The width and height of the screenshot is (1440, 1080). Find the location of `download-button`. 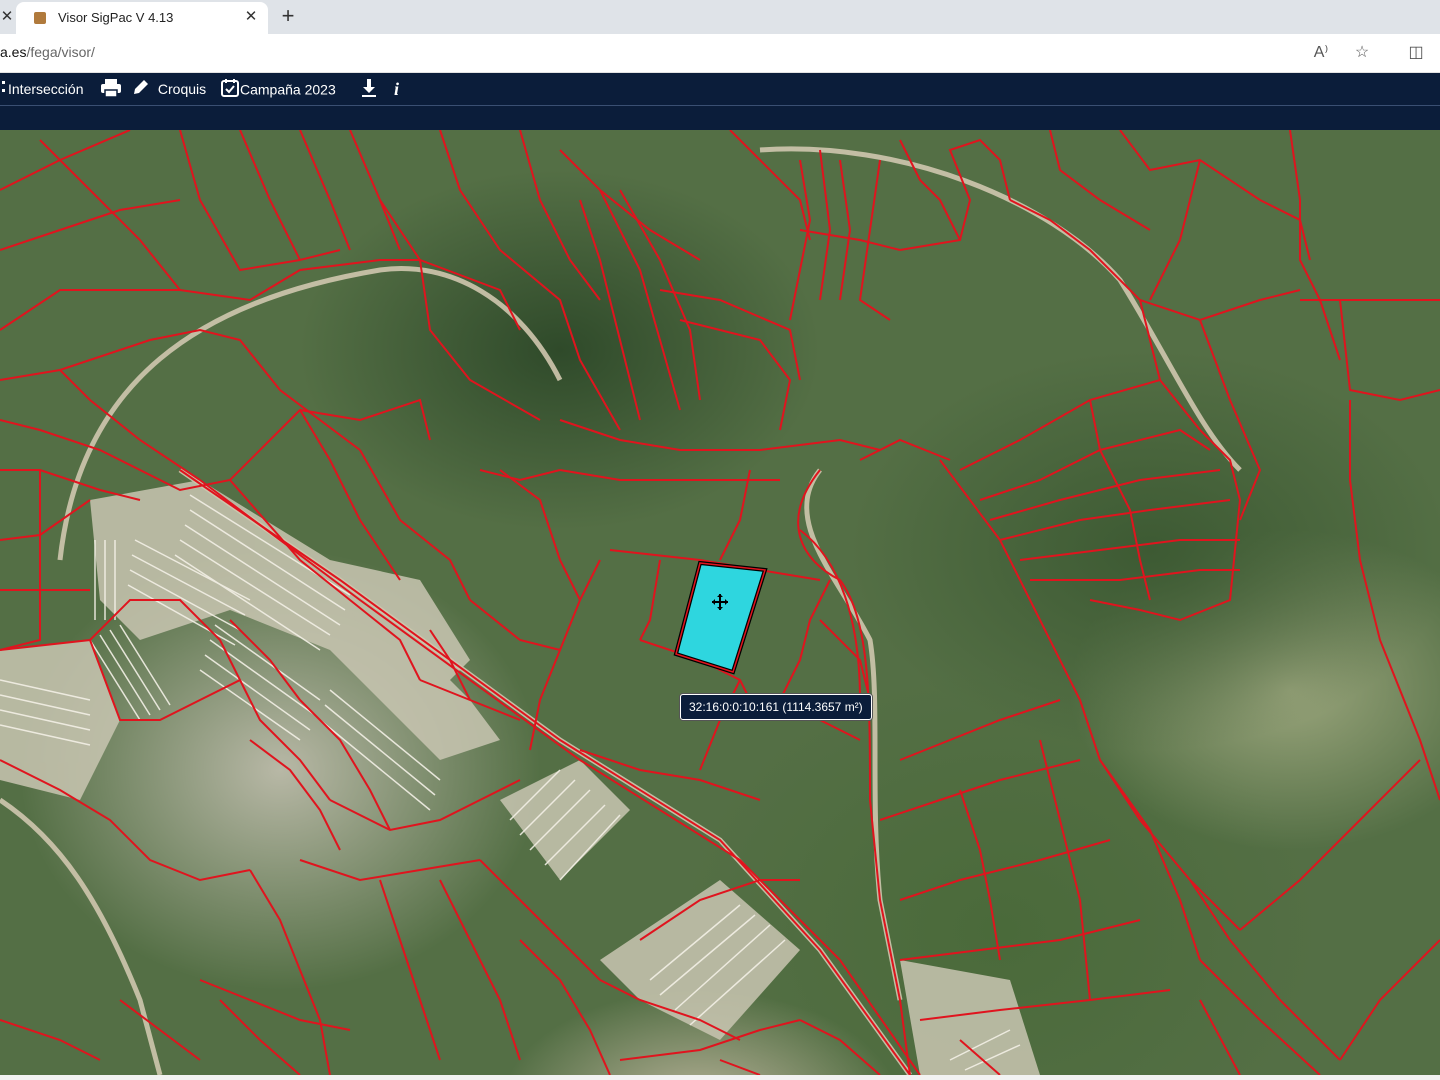

download-button is located at coordinates (369, 89).